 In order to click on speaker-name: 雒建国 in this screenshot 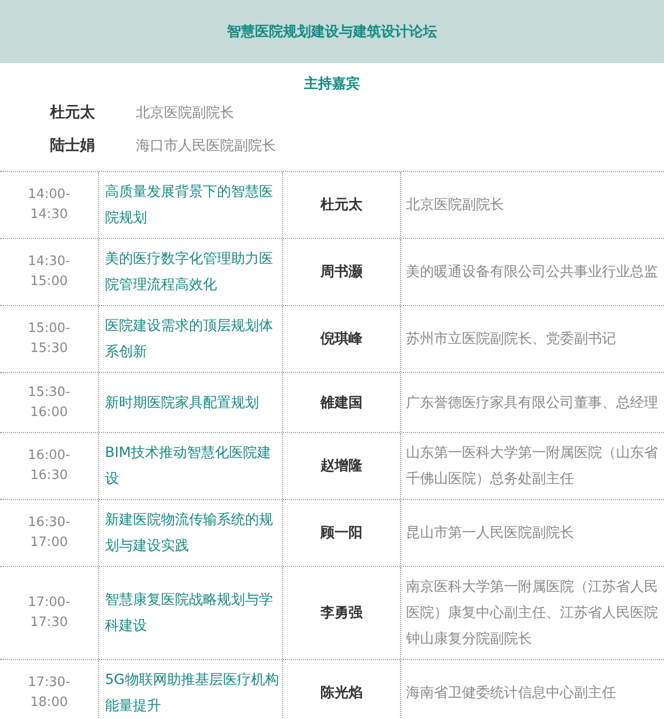, I will do `click(341, 403)`.